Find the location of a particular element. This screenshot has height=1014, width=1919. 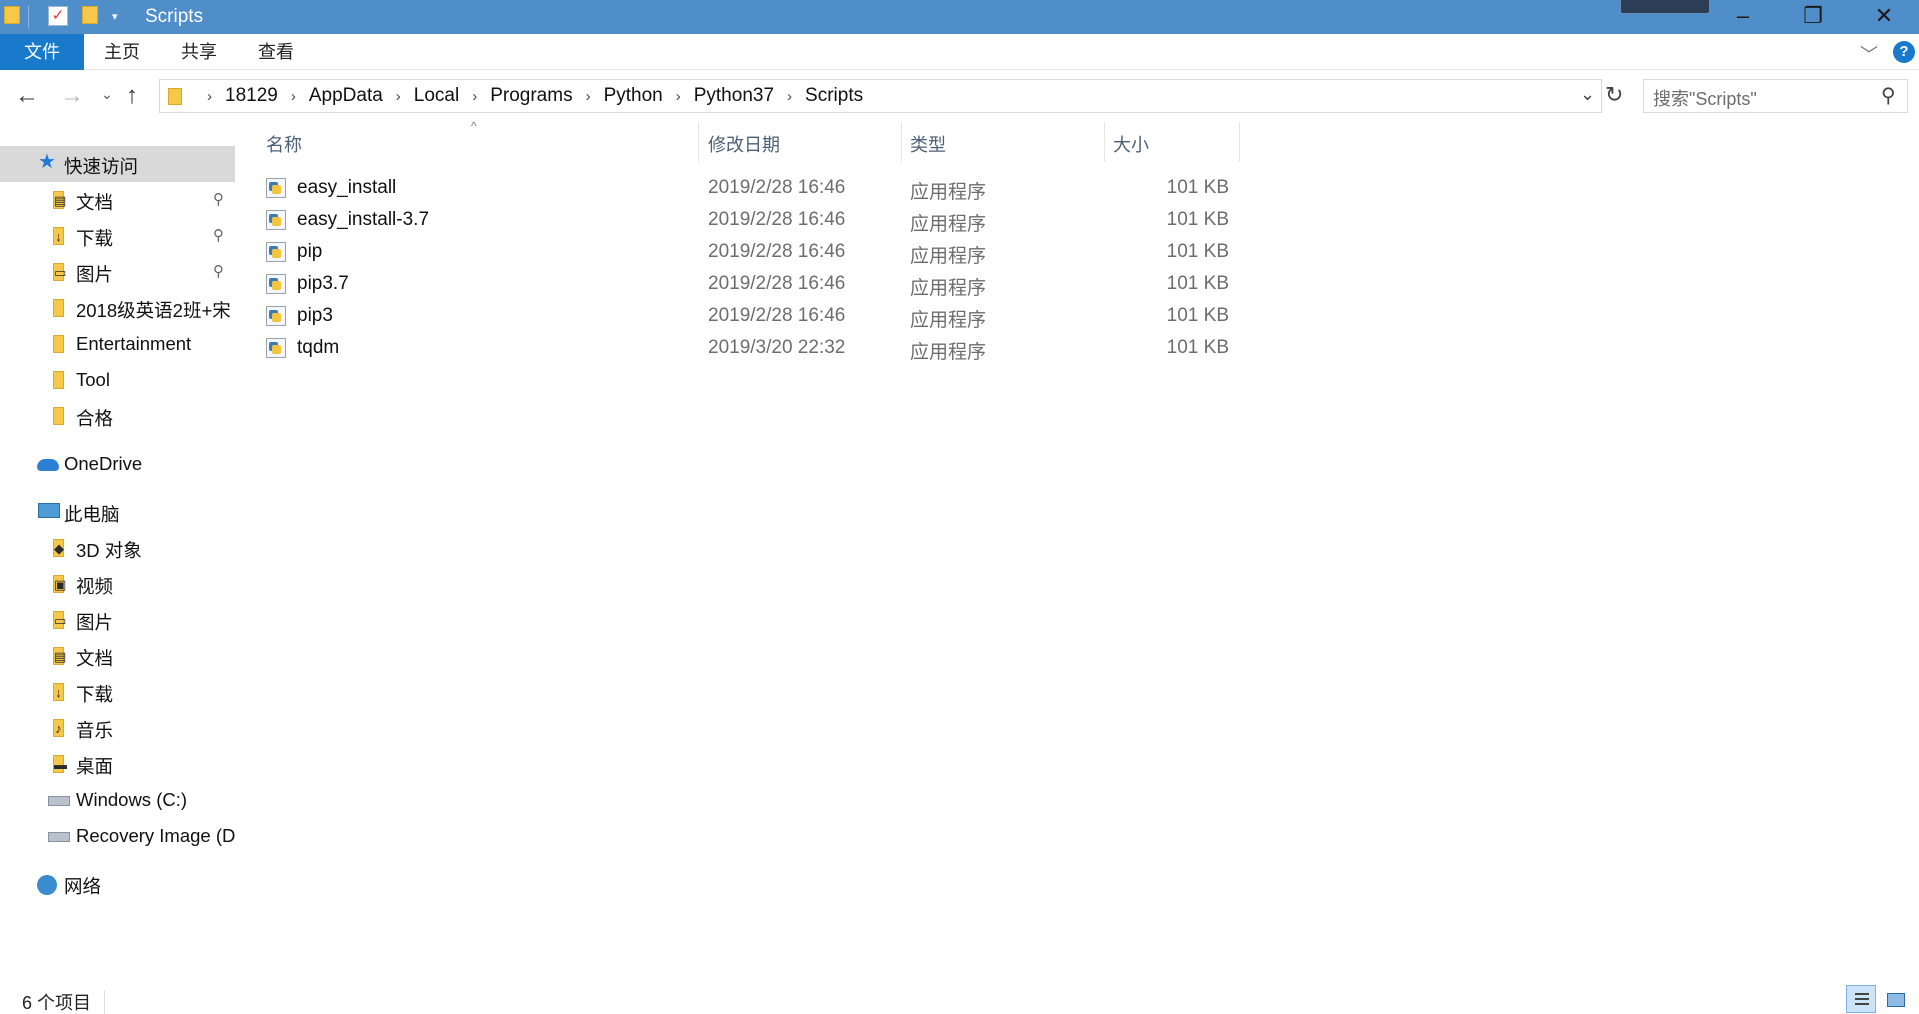

restore-button: ❐ is located at coordinates (1813, 17).